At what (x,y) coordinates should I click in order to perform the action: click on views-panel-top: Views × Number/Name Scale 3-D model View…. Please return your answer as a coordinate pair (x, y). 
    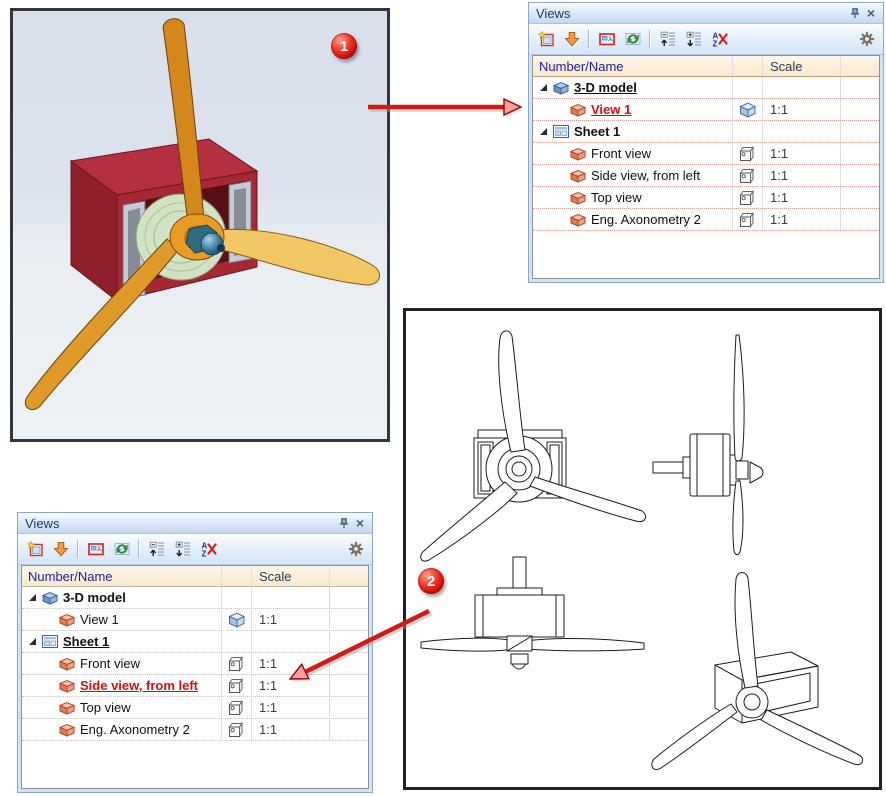
    Looking at the image, I should click on (706, 142).